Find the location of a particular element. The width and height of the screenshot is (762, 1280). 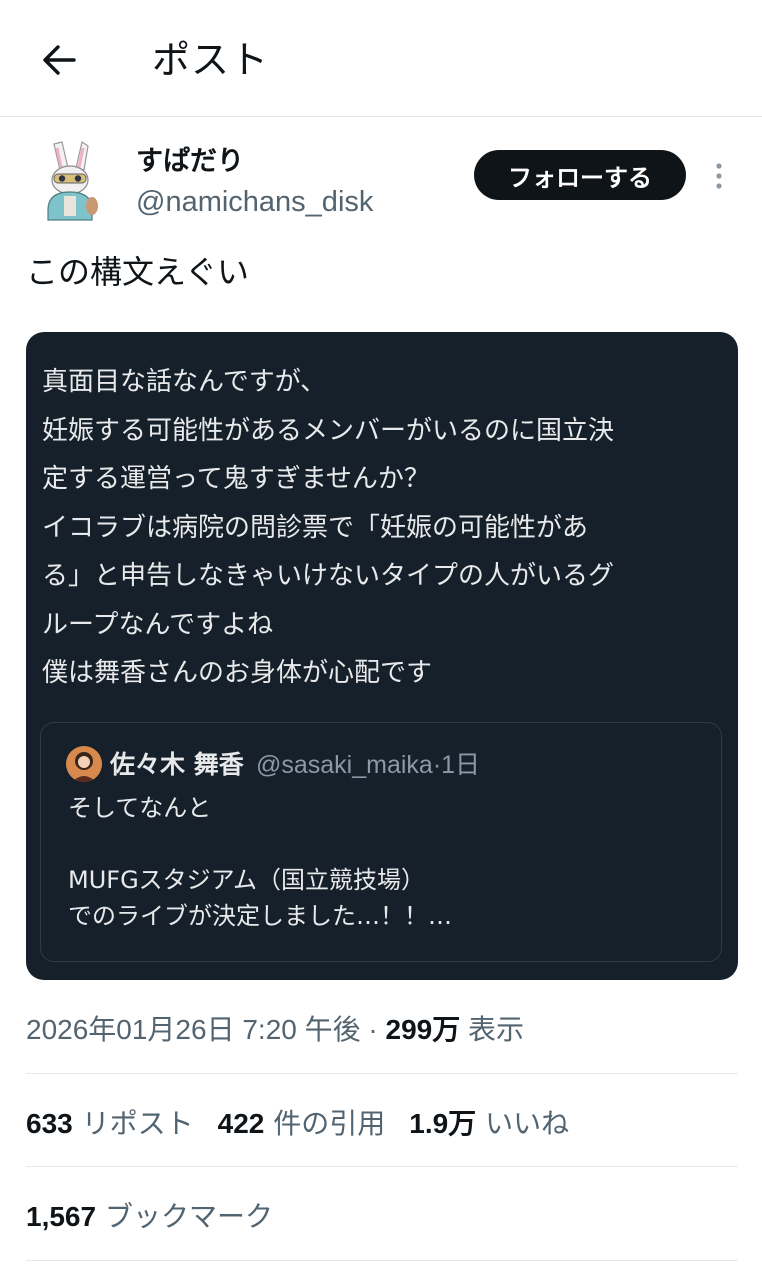

avatar is located at coordinates (69, 182).